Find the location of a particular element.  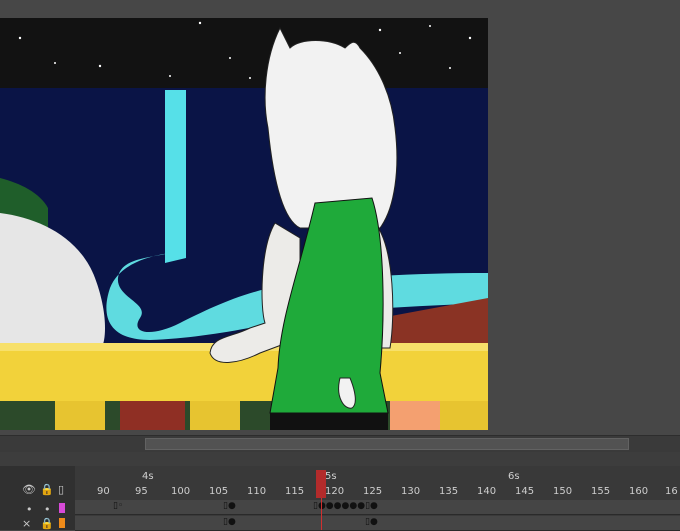

layer-controls: 👁 🔒 ▯ • • × 🔒 is located at coordinates (38, 498).